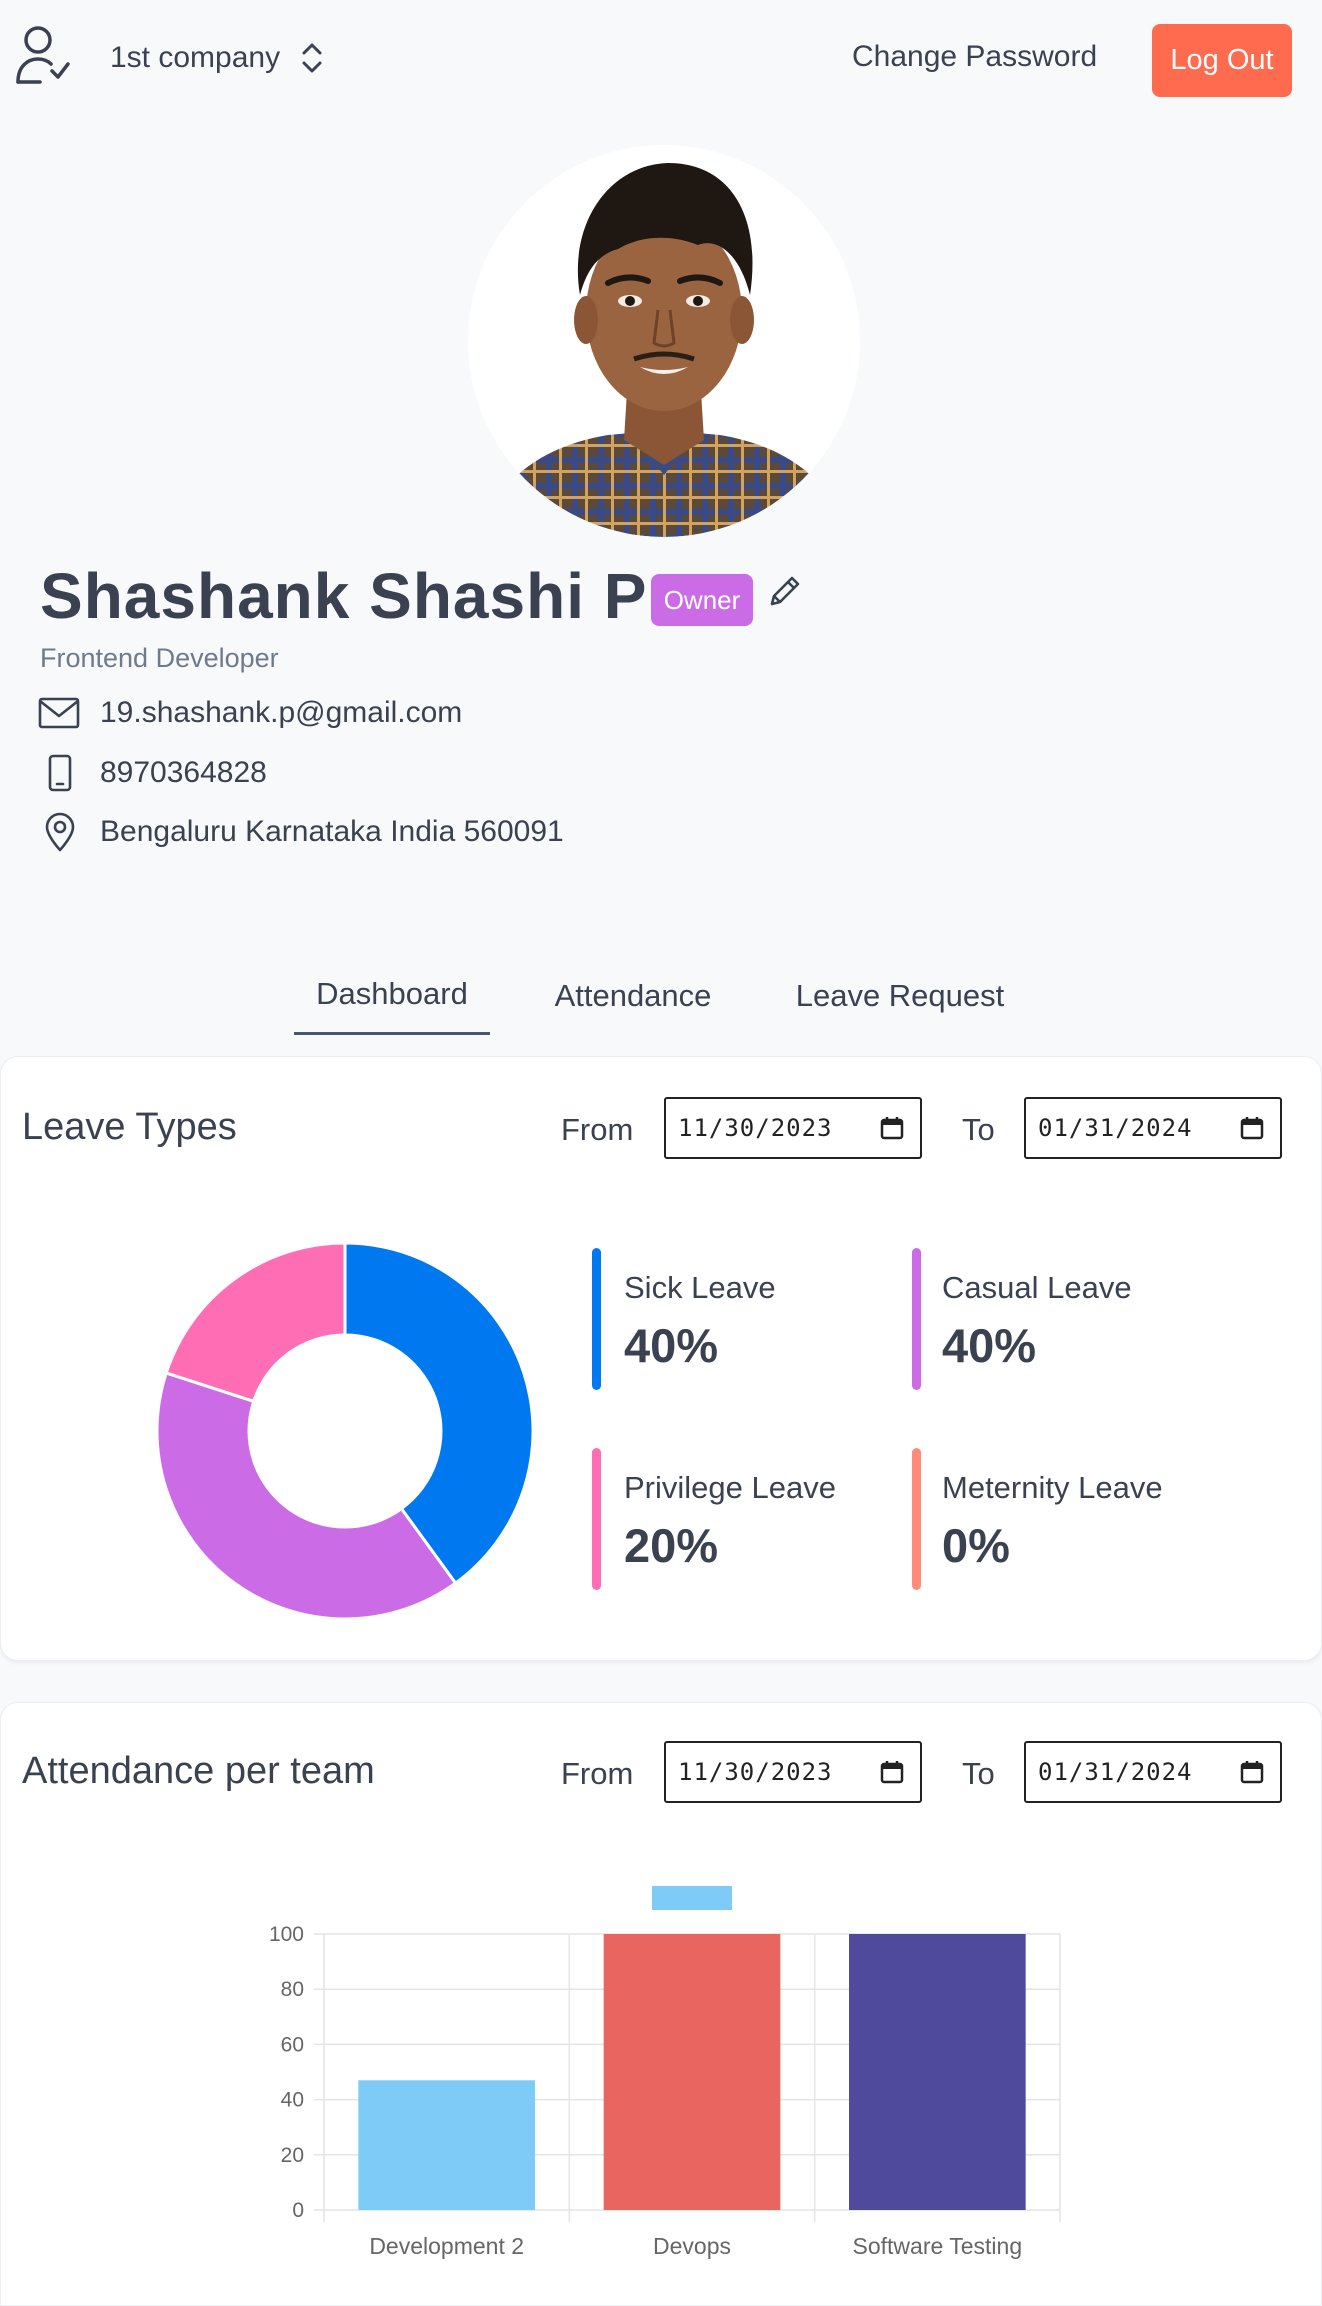 The width and height of the screenshot is (1322, 2306). I want to click on attendance-to-date-value: 01/31/2024, so click(1115, 1772).